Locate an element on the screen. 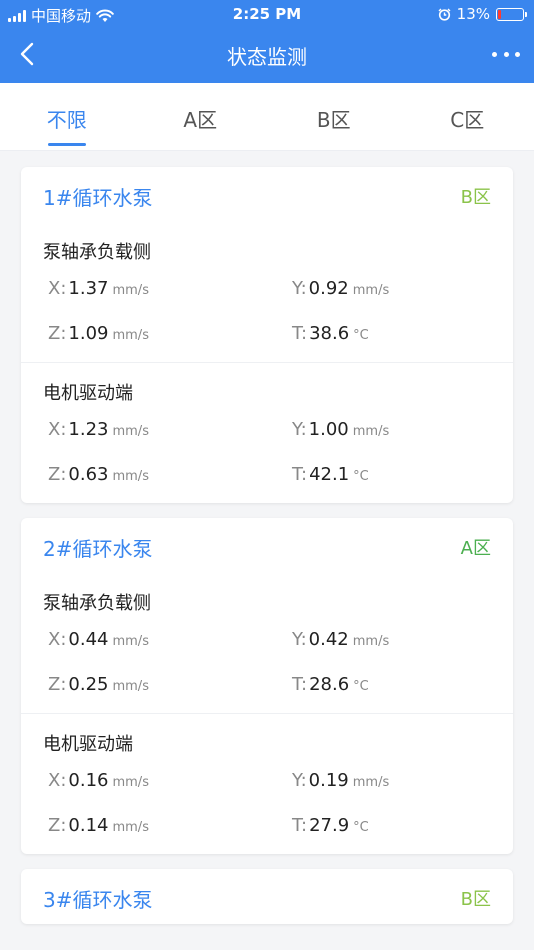 Image resolution: width=534 pixels, height=950 pixels. tab-zone-a: A区 is located at coordinates (201, 116).